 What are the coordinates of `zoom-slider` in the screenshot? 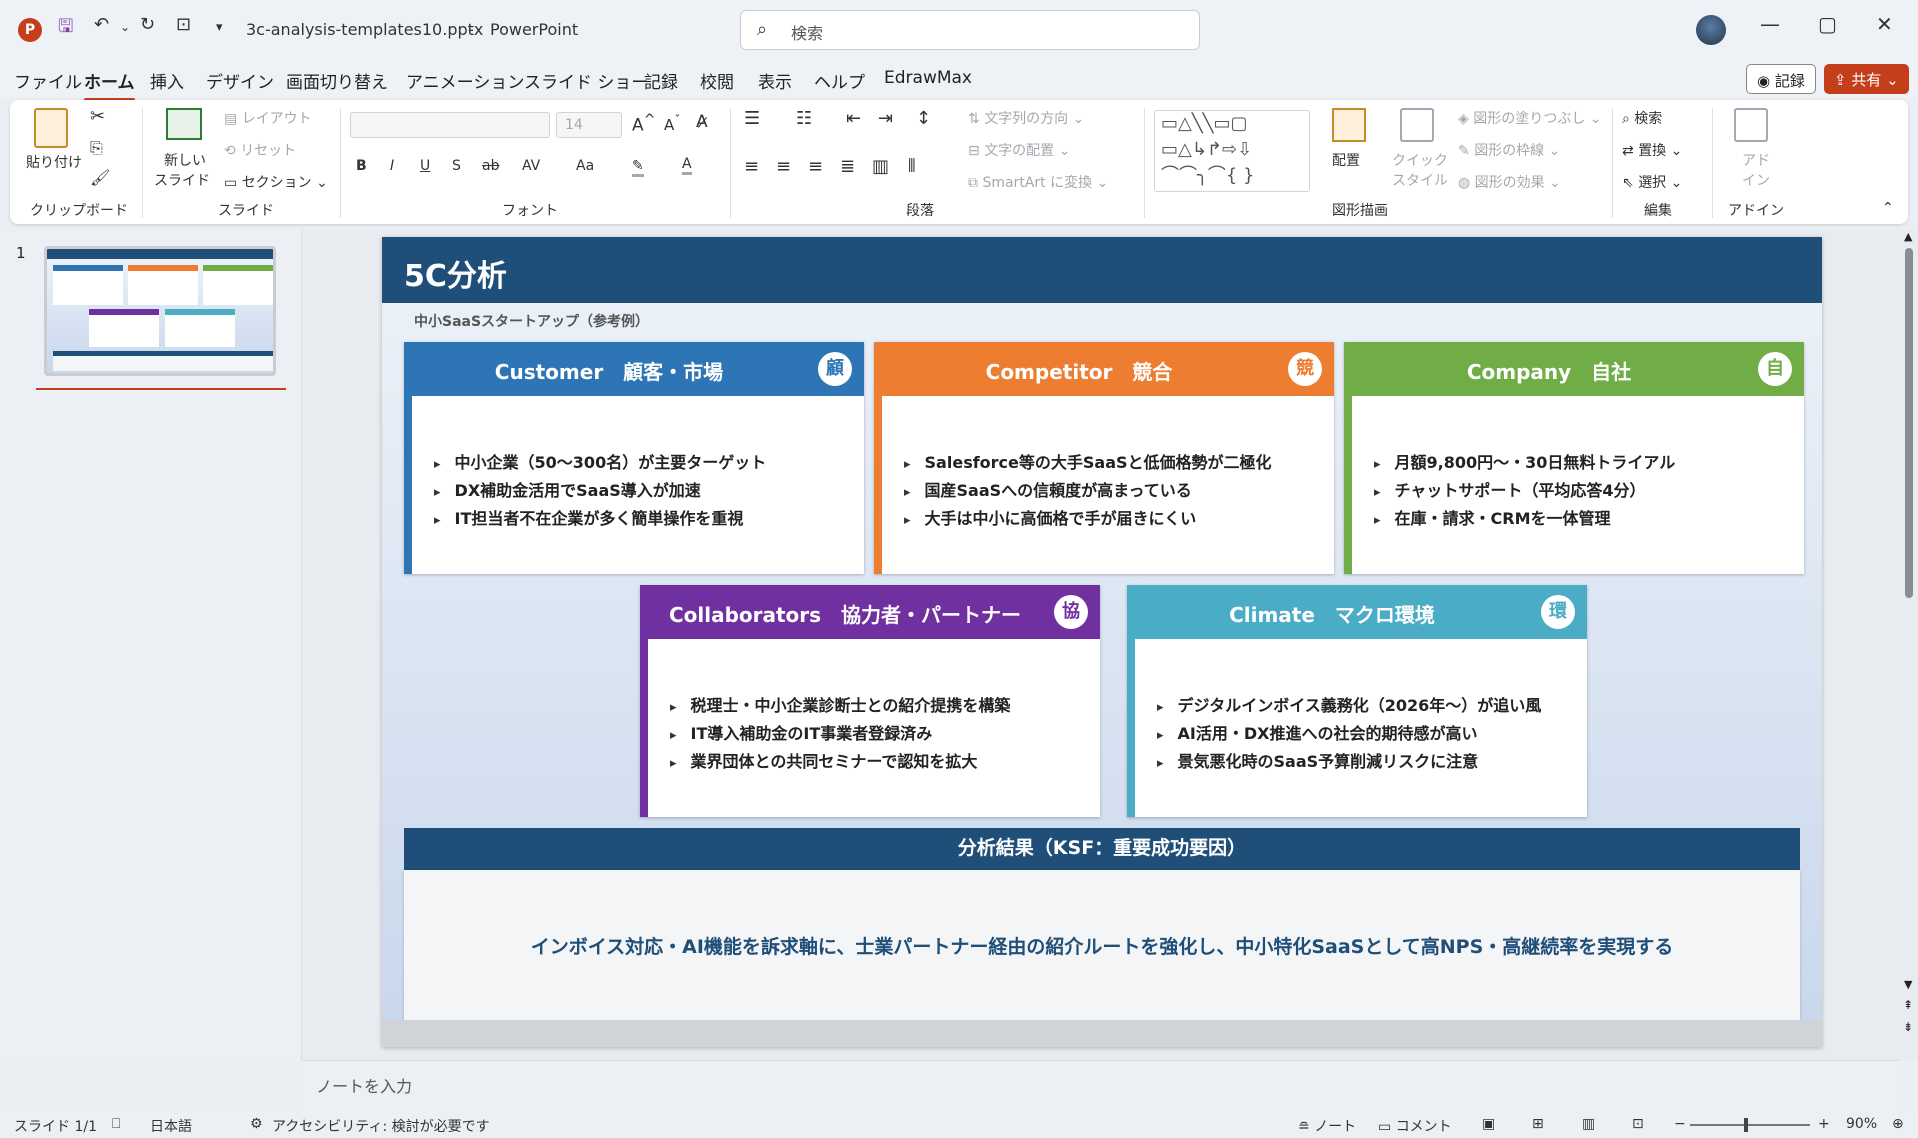 It's located at (1750, 1125).